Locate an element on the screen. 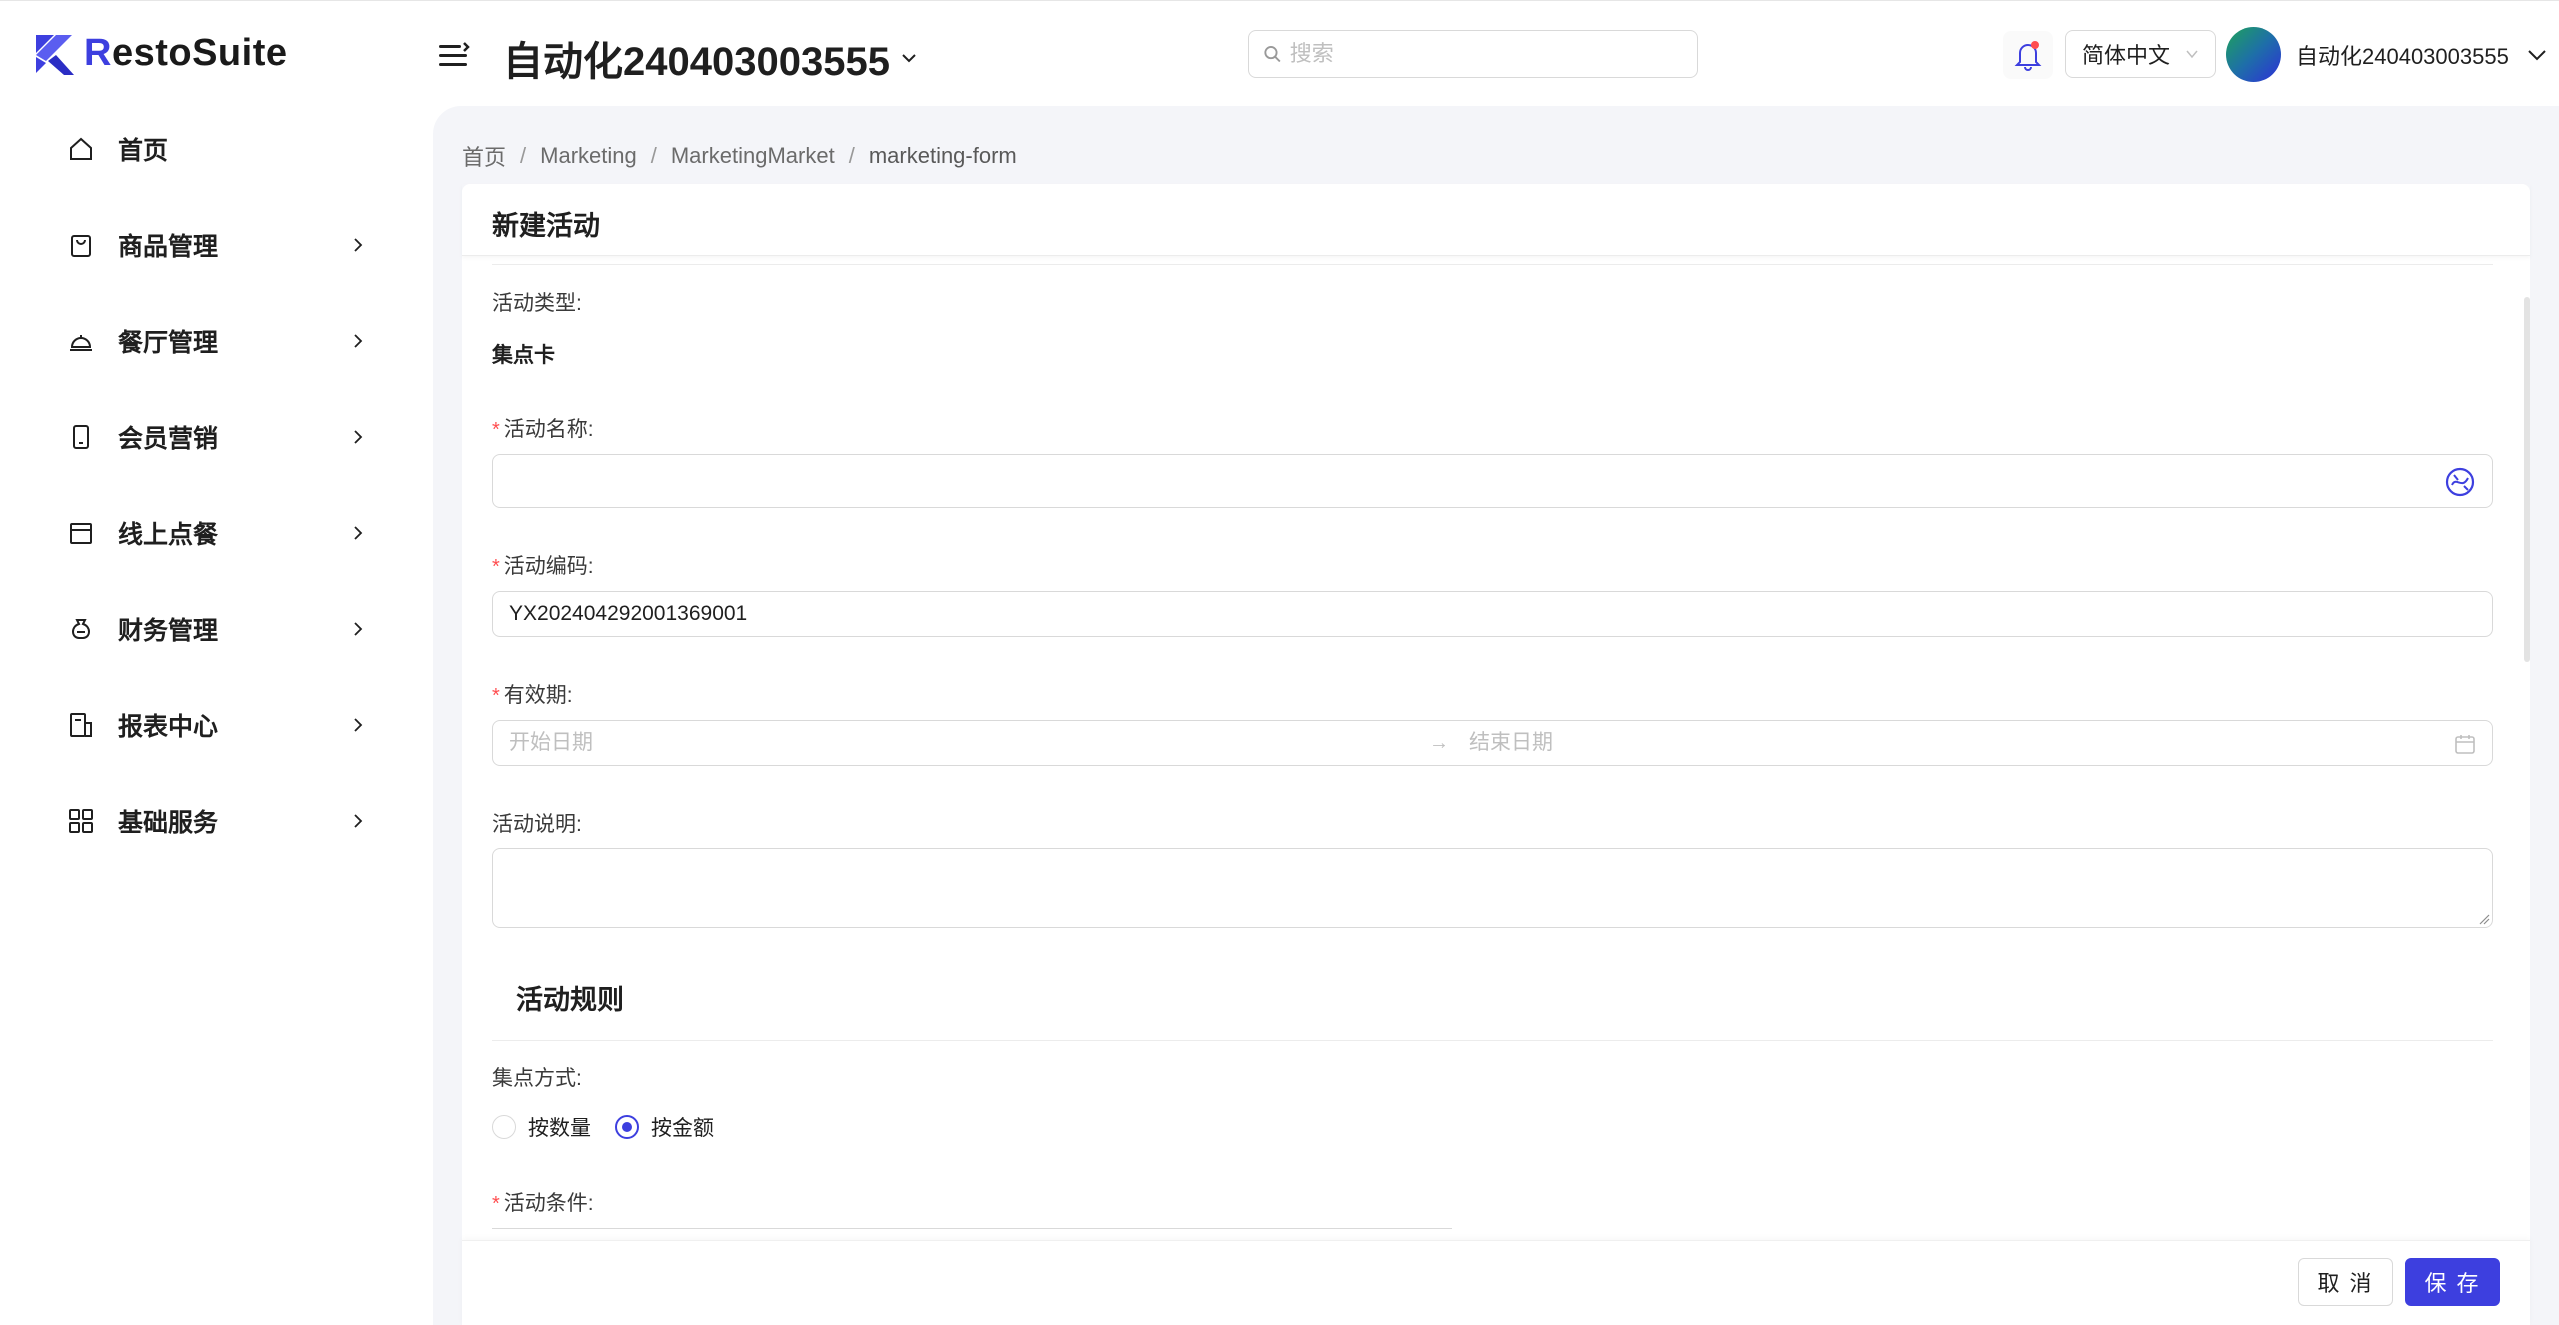  card-header: 新建活动 is located at coordinates (1496, 220).